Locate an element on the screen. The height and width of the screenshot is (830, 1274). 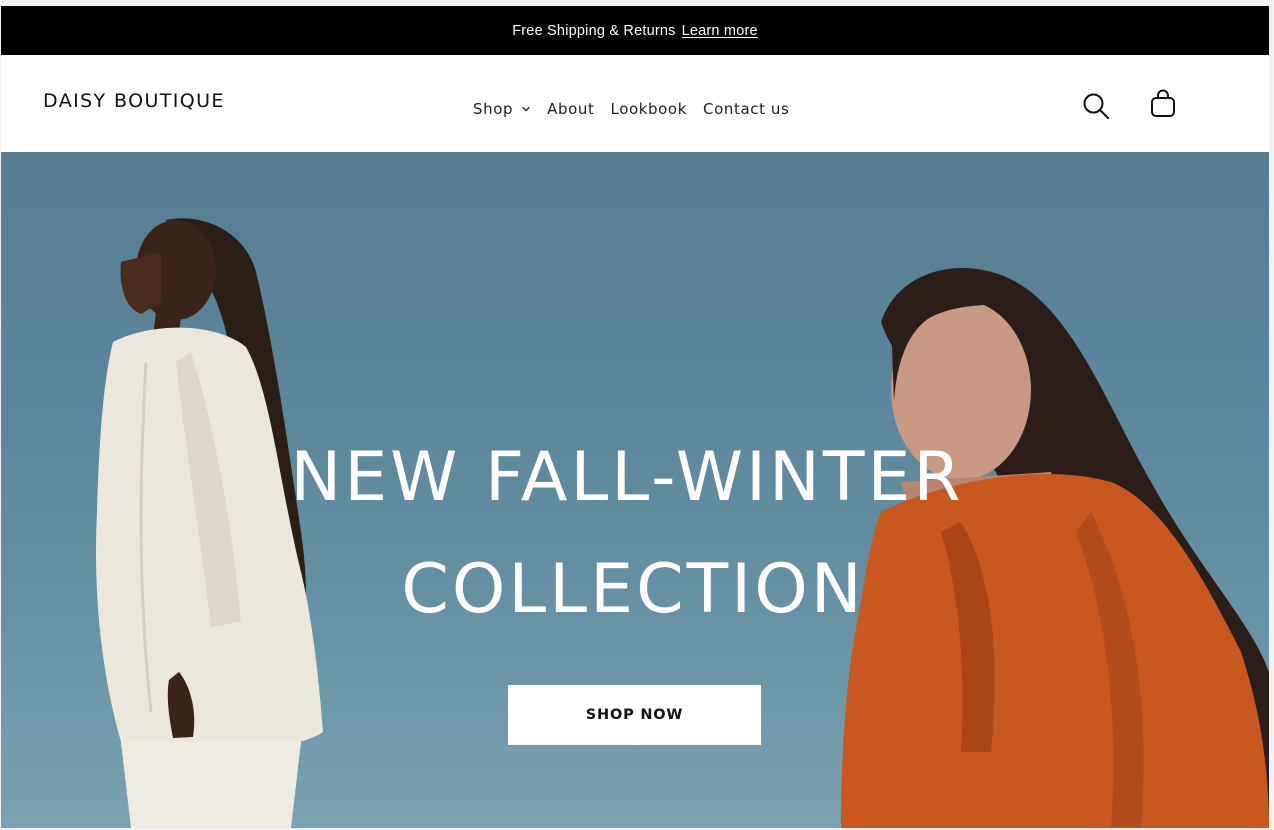
shopping-bag-icon is located at coordinates (1163, 103).